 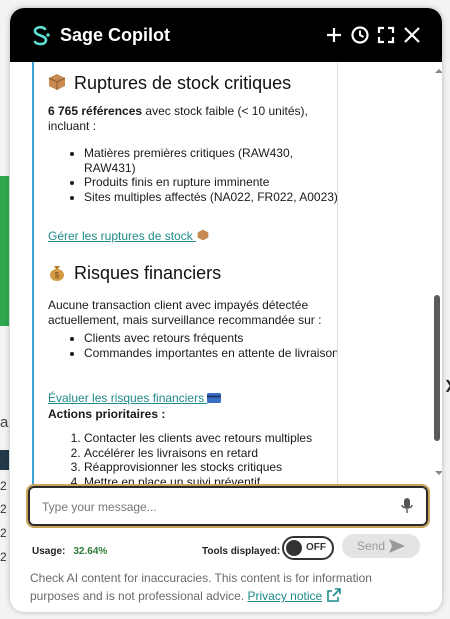 I want to click on privacy-notice-link: Privacy notice, so click(x=284, y=596).